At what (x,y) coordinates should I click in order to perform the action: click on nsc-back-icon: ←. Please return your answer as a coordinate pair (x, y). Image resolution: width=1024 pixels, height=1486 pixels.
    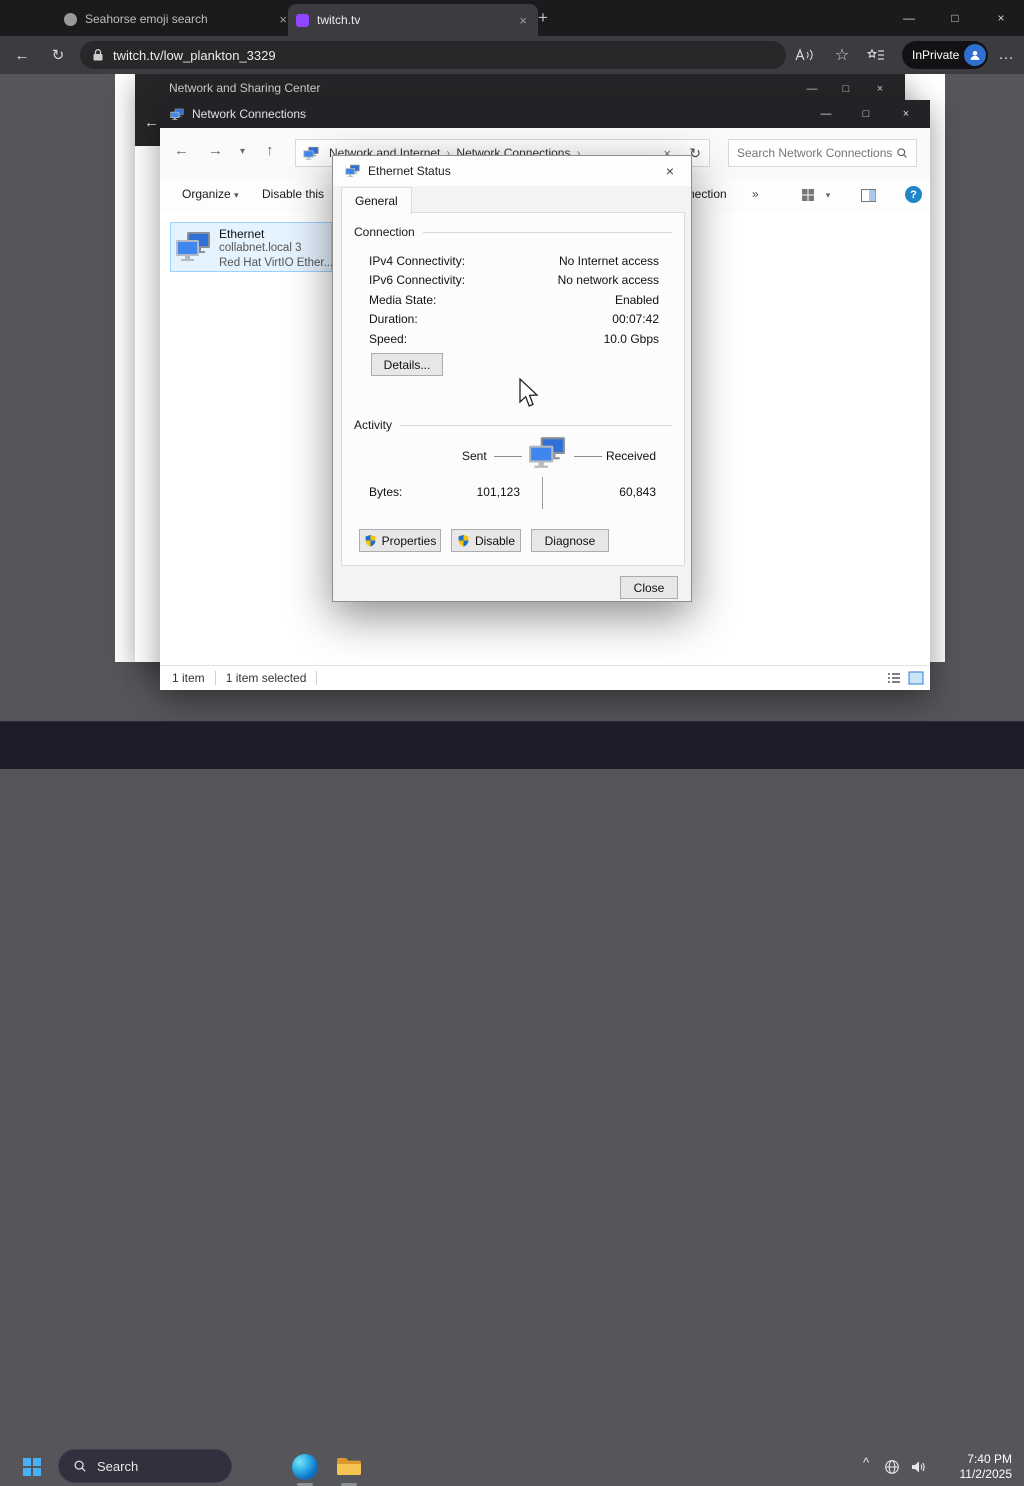
    Looking at the image, I should click on (151, 122).